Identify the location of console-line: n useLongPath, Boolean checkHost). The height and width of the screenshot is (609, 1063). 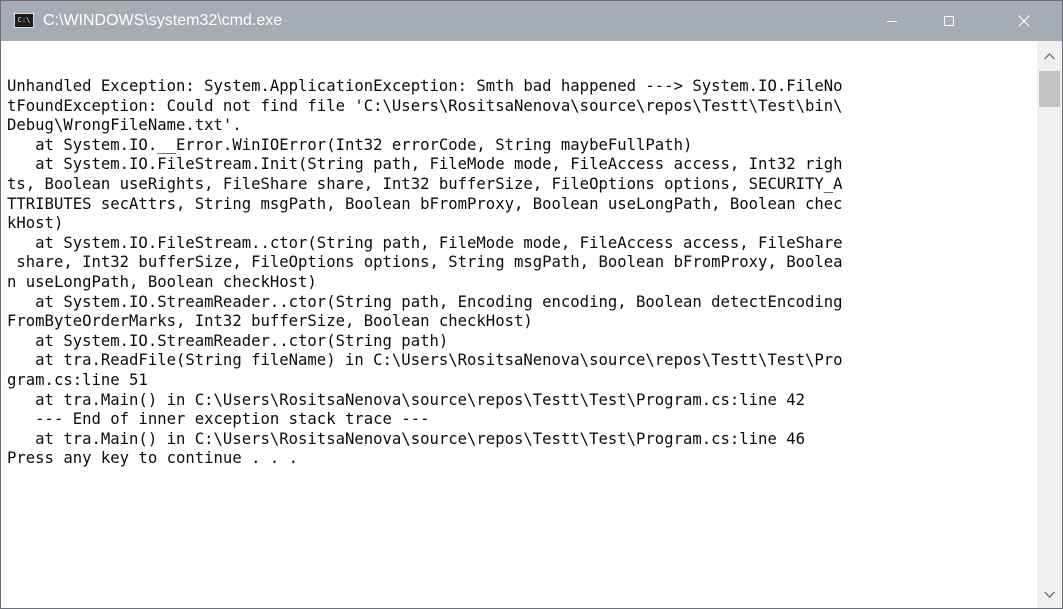
(162, 281).